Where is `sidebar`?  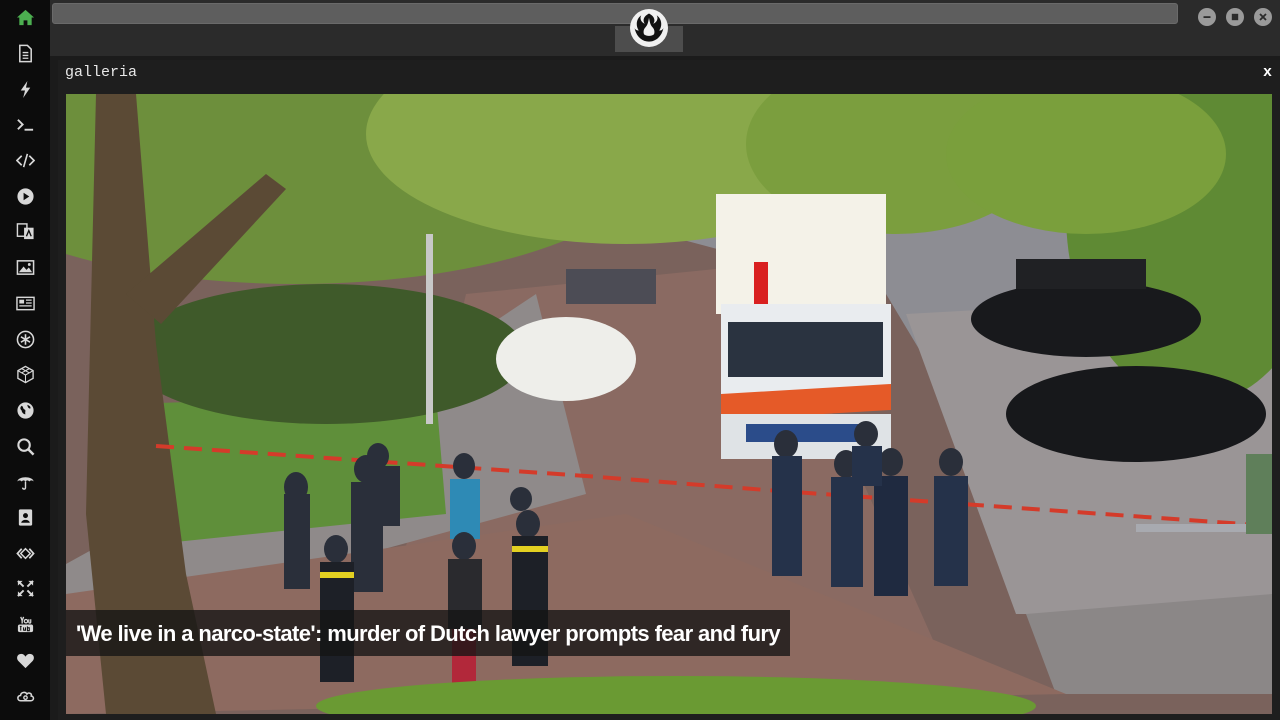 sidebar is located at coordinates (25, 360).